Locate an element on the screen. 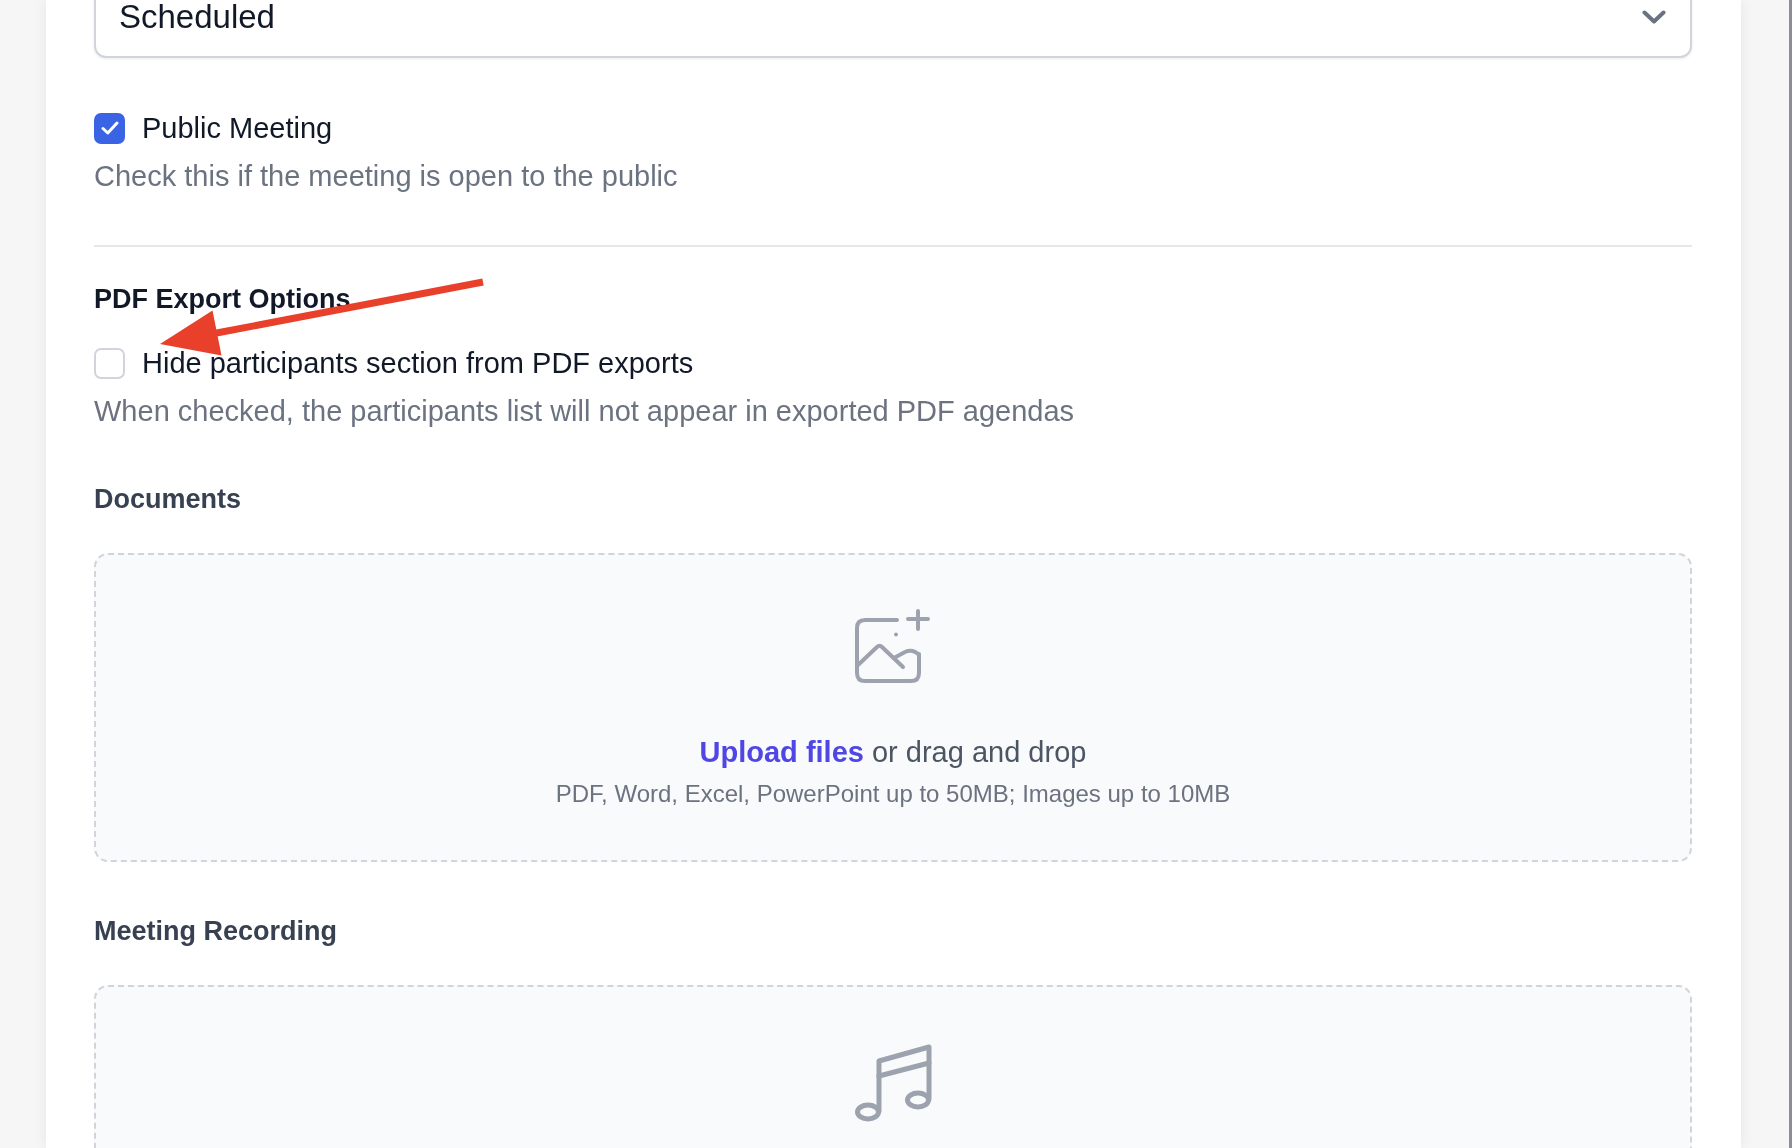 Image resolution: width=1792 pixels, height=1148 pixels. checkmark-icon is located at coordinates (109, 128).